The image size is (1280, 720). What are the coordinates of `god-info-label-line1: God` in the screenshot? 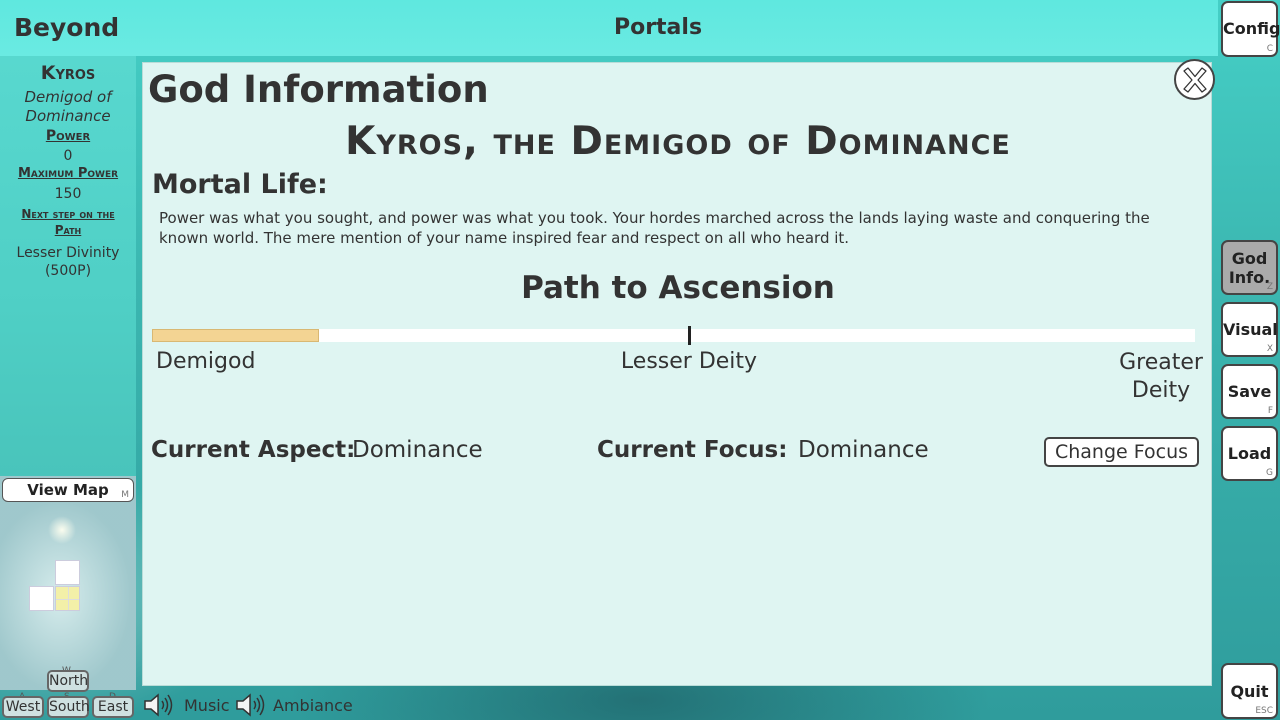 It's located at (1249, 258).